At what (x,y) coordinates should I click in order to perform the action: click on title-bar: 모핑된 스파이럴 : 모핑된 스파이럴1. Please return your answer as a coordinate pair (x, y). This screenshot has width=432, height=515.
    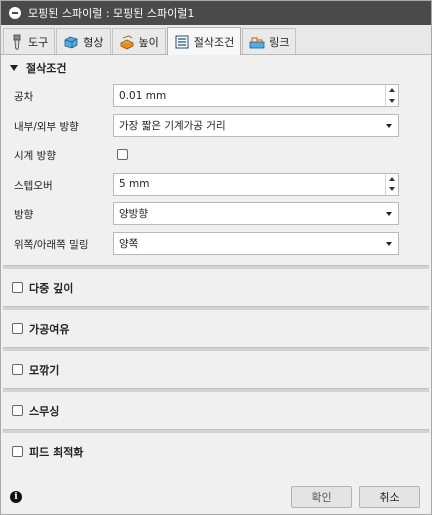
    Looking at the image, I should click on (216, 13).